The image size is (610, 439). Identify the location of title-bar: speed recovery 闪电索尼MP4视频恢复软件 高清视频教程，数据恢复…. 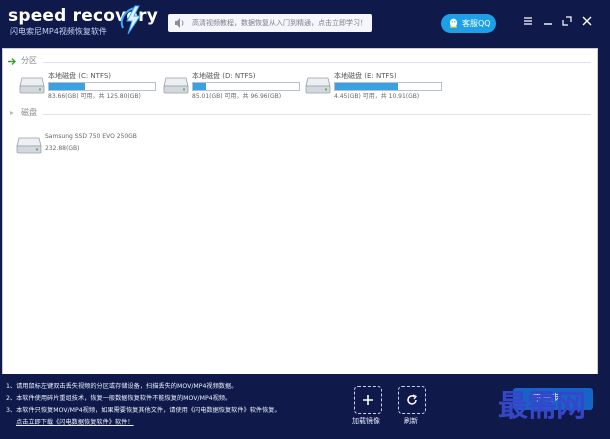
(305, 24).